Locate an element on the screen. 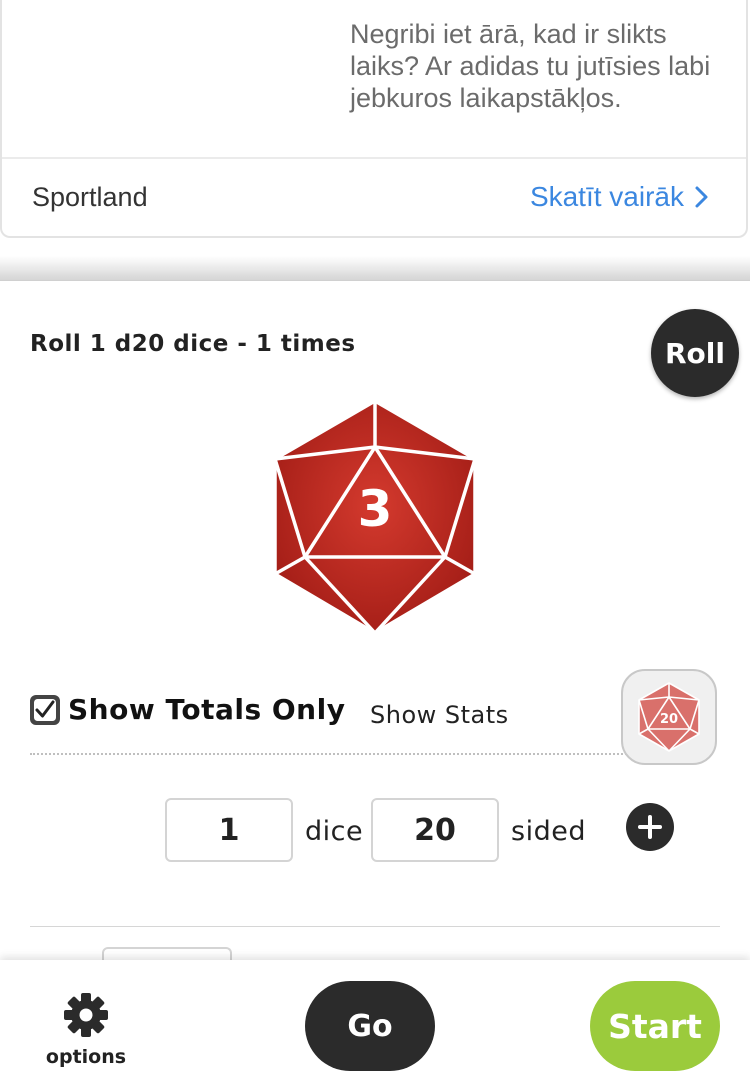 The width and height of the screenshot is (750, 1080). roll-title: Roll 1 d20 dice - 1 times is located at coordinates (193, 344).